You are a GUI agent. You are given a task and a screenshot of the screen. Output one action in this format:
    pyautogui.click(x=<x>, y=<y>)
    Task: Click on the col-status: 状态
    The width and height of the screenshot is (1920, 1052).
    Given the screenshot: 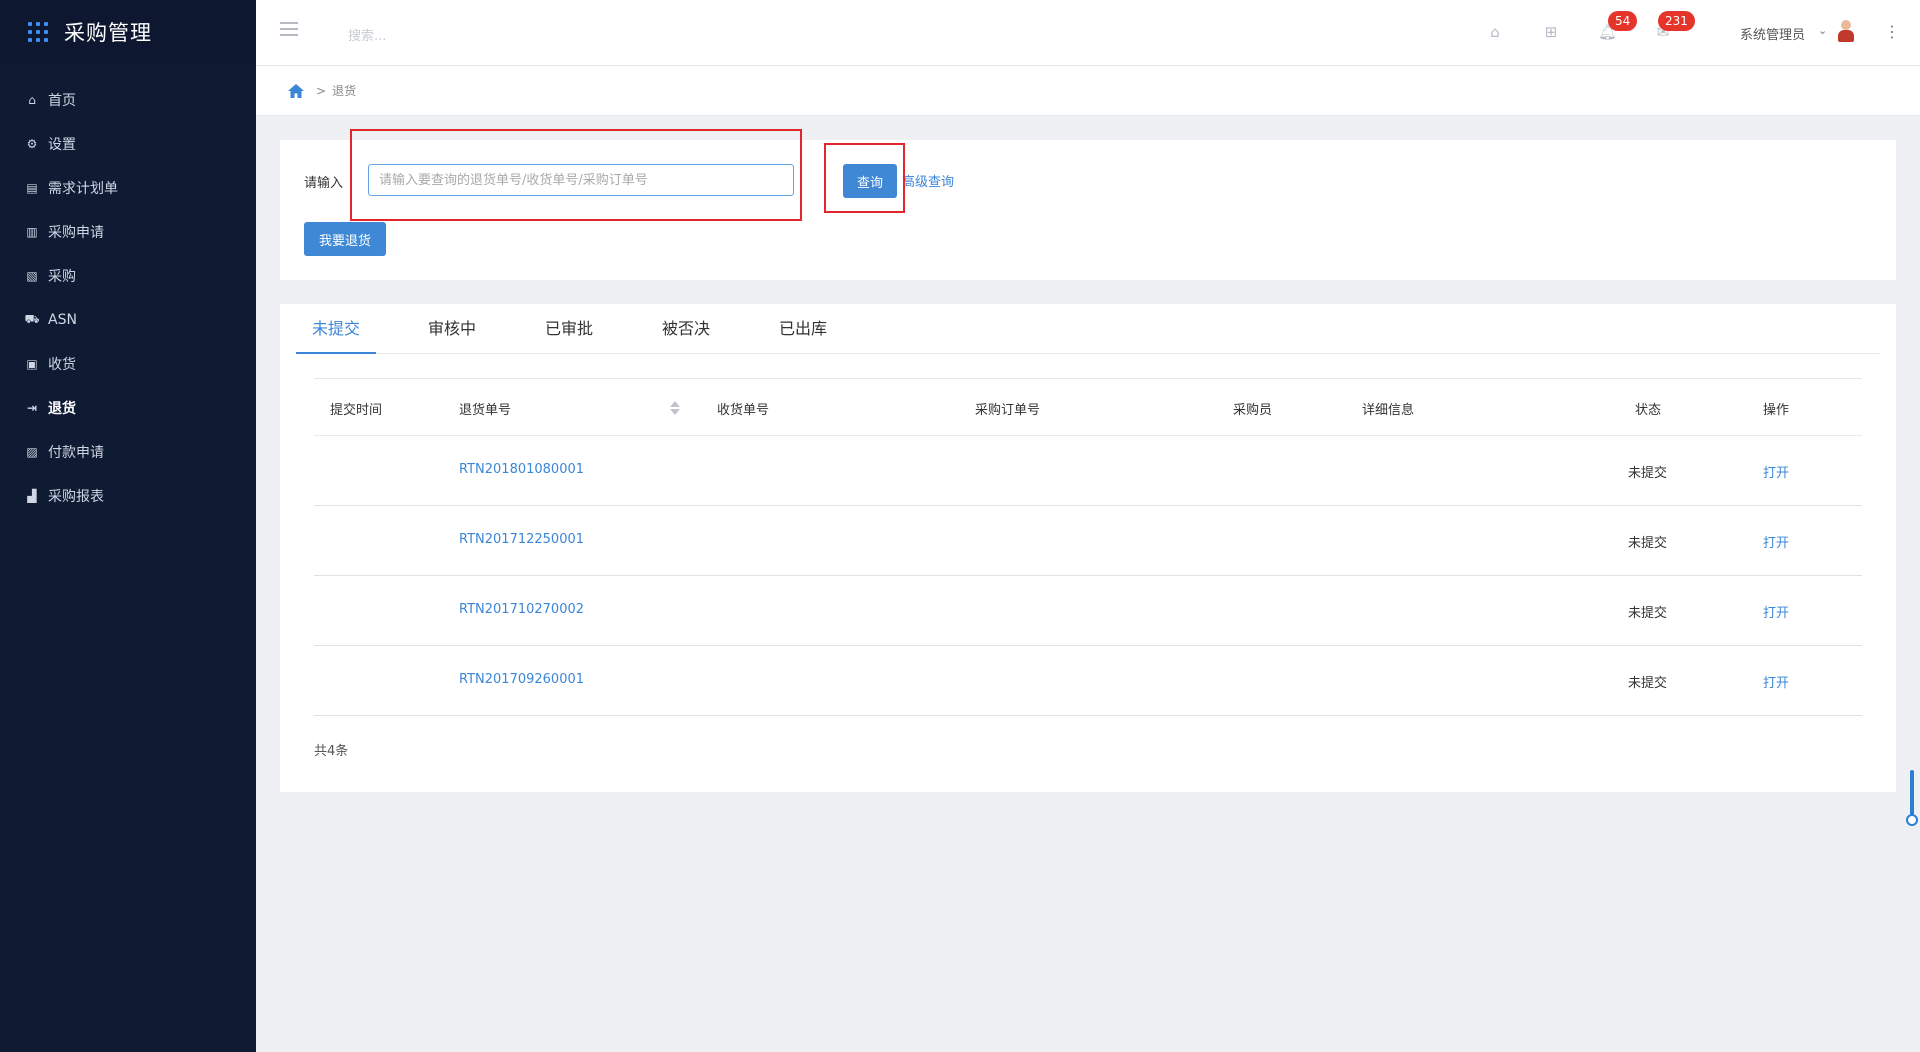 What is the action you would take?
    pyautogui.click(x=1648, y=410)
    